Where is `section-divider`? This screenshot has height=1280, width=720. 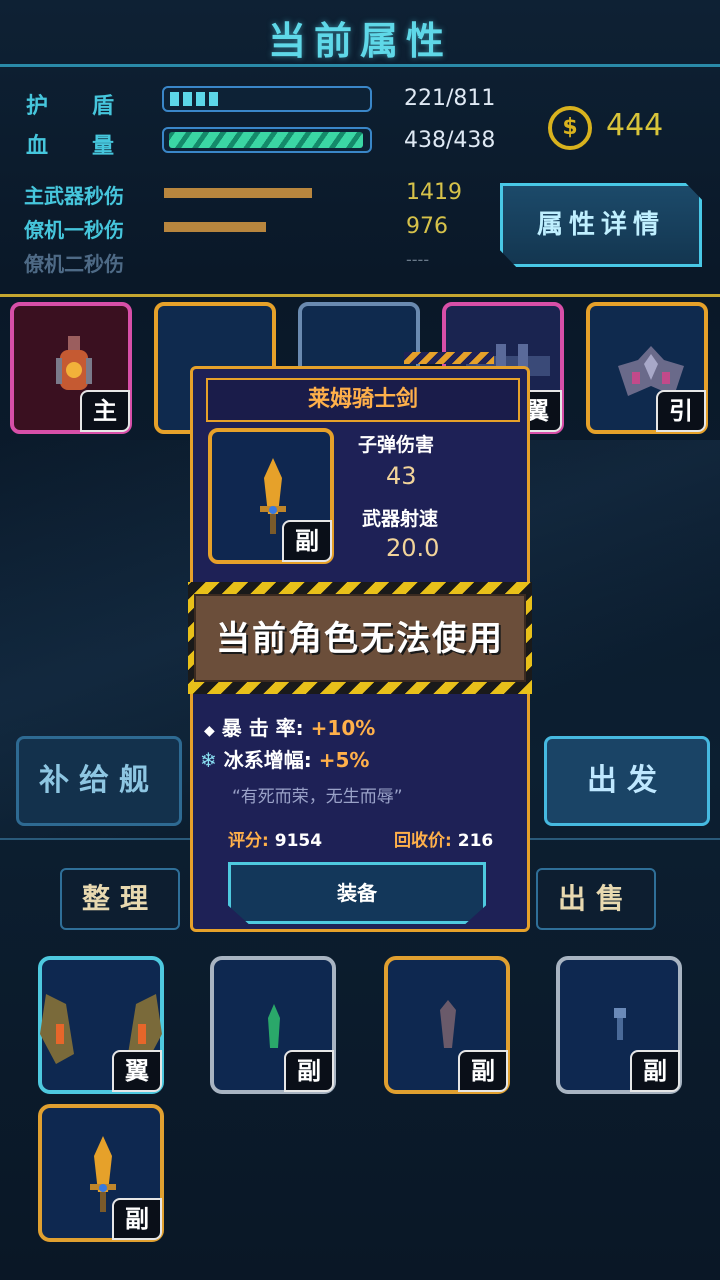
section-divider is located at coordinates (360, 295).